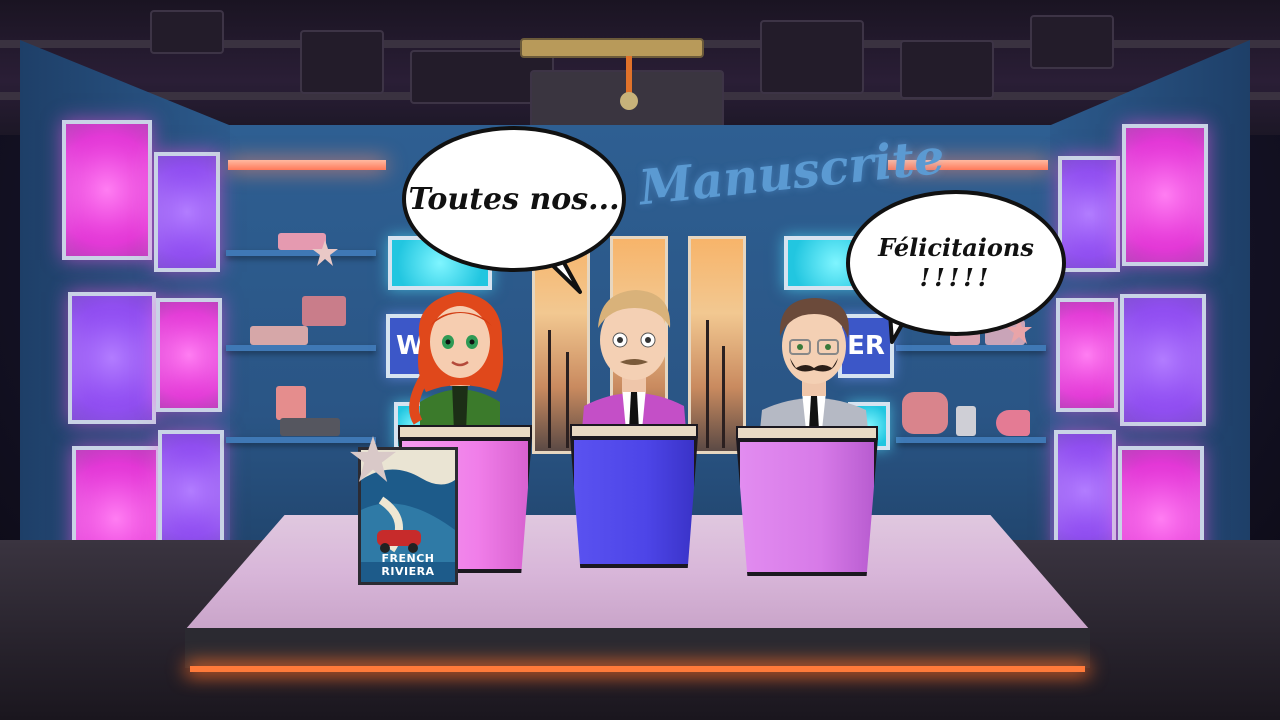 The height and width of the screenshot is (720, 1280). Describe the element at coordinates (956, 247) in the screenshot. I see `right-bubble-text-line1: Félicitaions` at that location.